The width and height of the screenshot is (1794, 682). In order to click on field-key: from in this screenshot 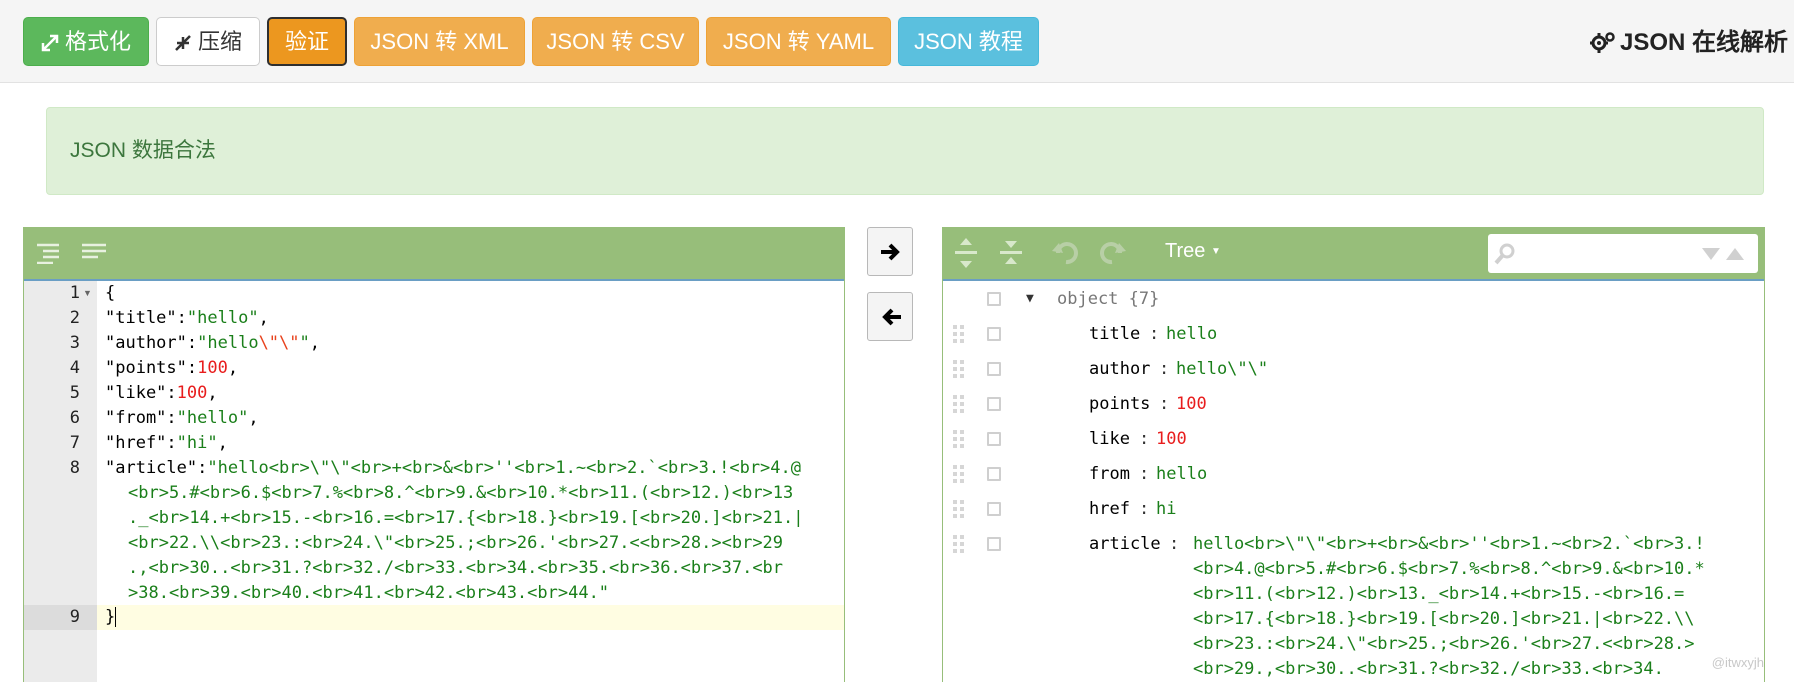, I will do `click(1109, 474)`.